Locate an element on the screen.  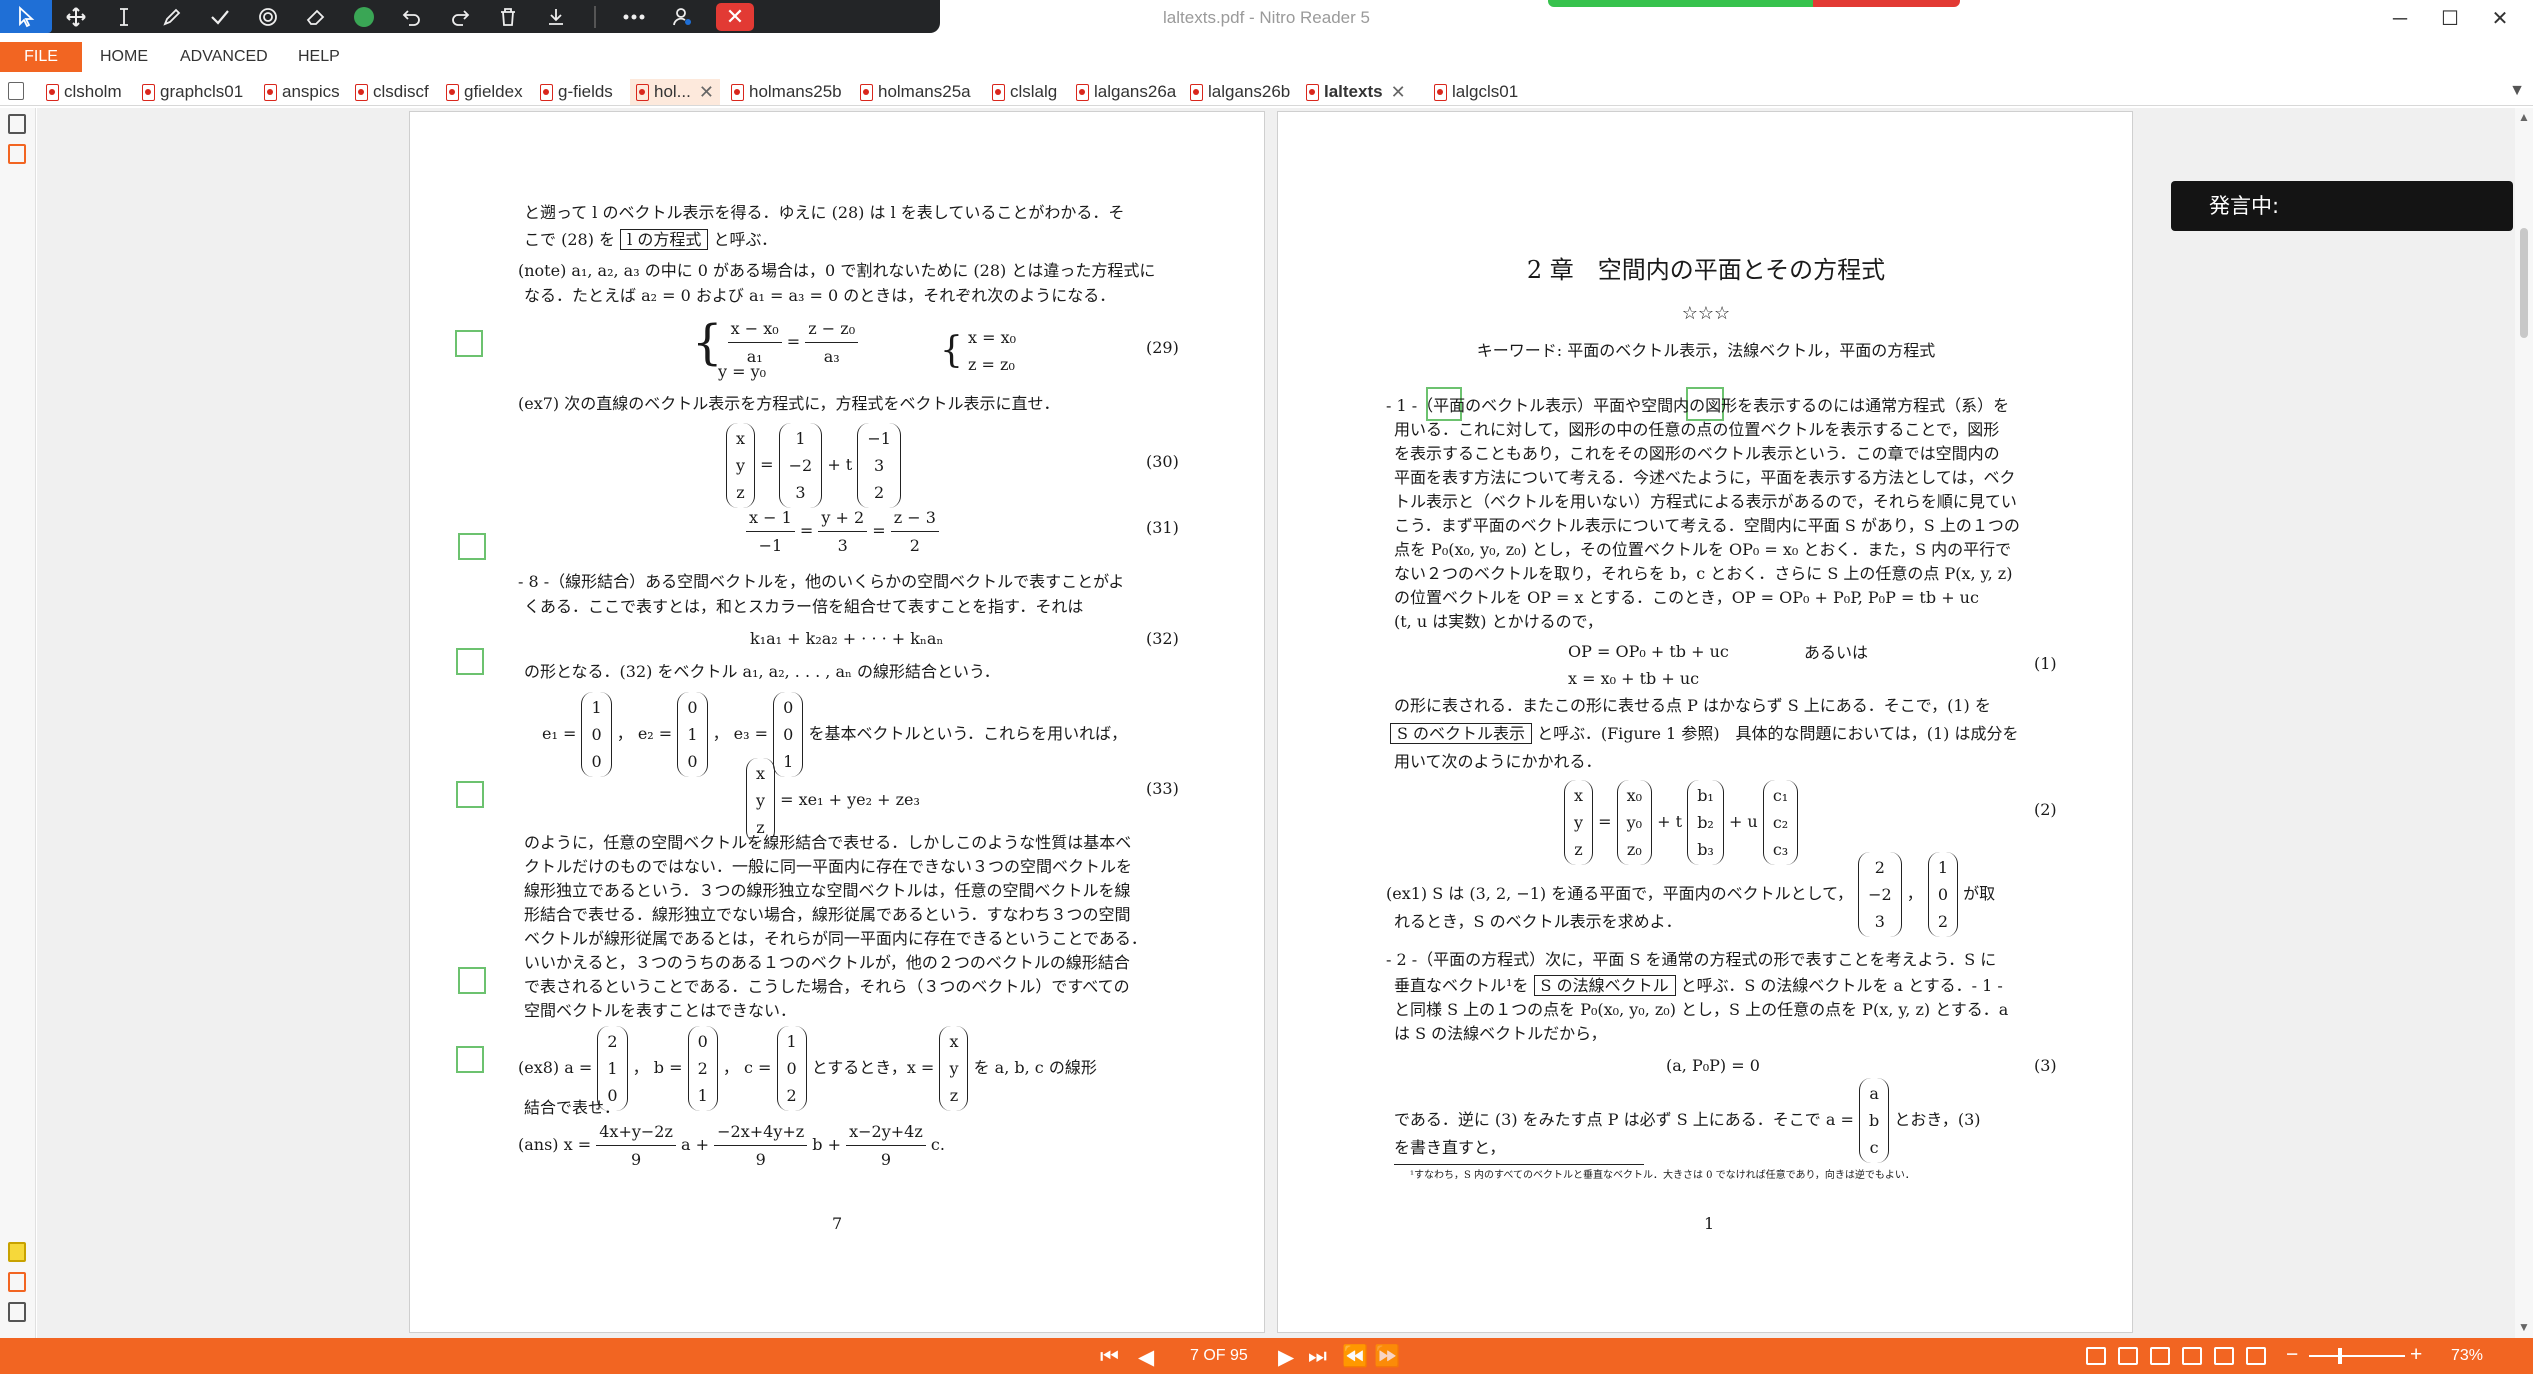
tab-gfieldex: gfieldex is located at coordinates (484, 92).